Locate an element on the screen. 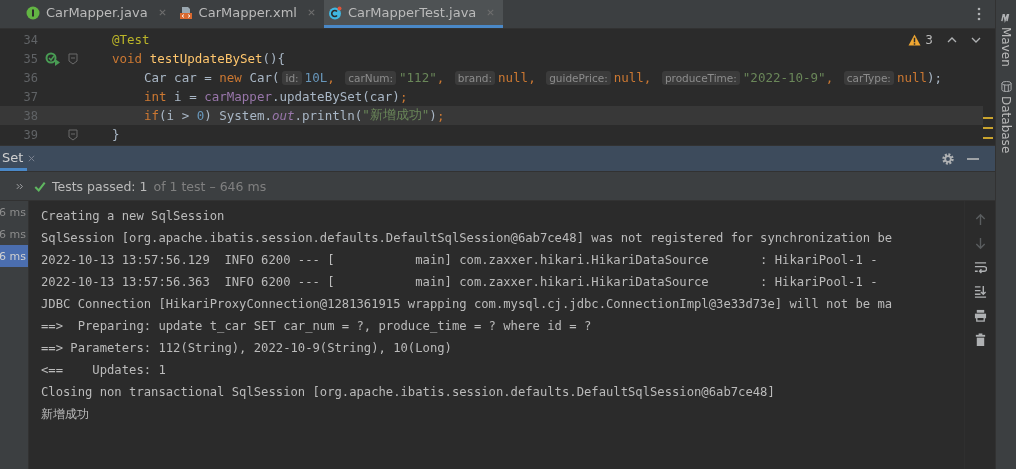  scroll-to-end-icon is located at coordinates (980, 291).